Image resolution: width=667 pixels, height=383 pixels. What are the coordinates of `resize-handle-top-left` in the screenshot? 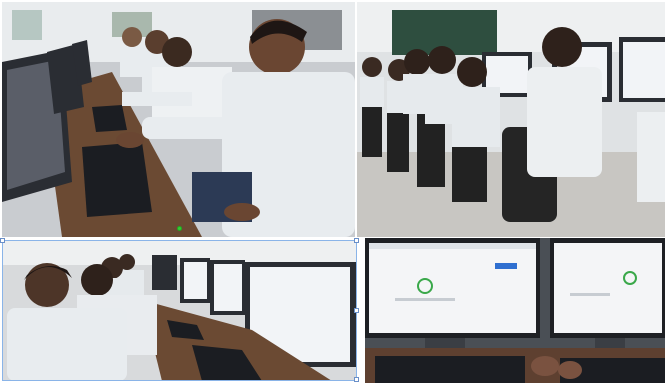 It's located at (2, 240).